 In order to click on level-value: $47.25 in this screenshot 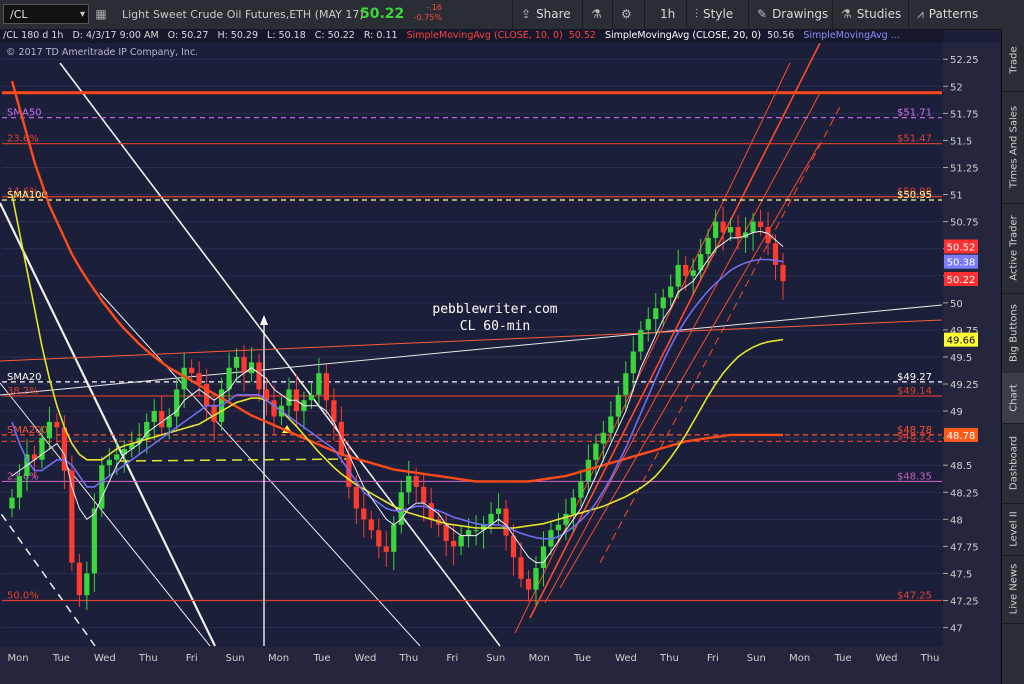, I will do `click(914, 596)`.